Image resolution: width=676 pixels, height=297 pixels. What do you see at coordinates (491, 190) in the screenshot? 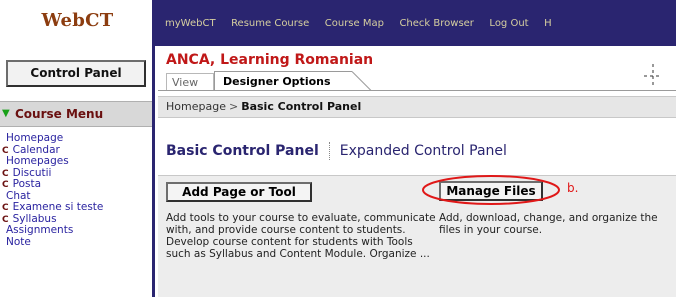
I see `highlight-ellipse-annotation` at bounding box center [491, 190].